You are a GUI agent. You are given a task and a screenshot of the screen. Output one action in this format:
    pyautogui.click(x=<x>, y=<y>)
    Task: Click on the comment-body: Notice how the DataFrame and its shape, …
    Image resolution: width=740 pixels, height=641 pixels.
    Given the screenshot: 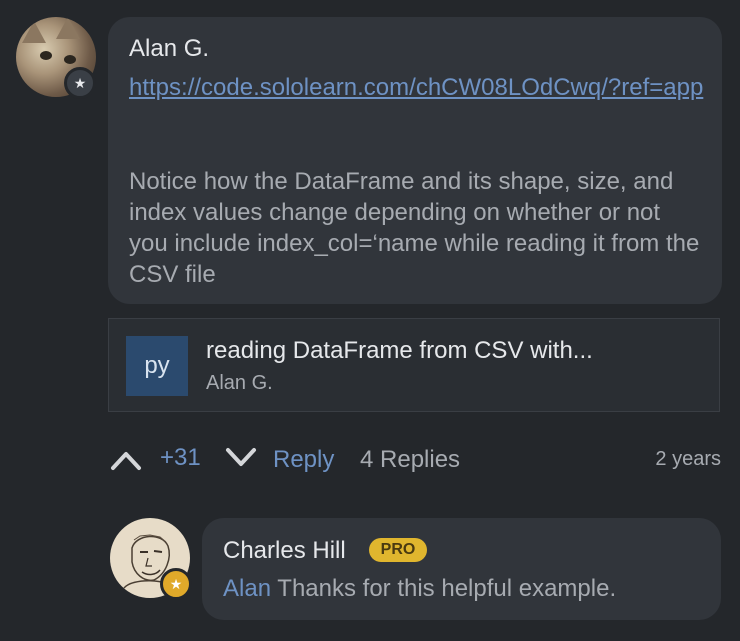 What is the action you would take?
    pyautogui.click(x=414, y=228)
    